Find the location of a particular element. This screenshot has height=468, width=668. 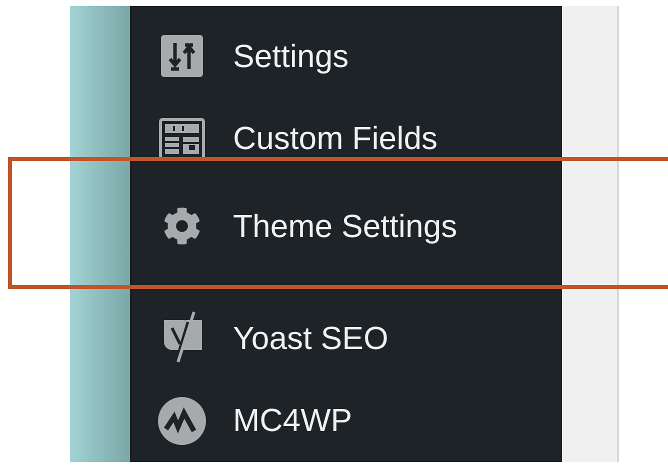

menu-item: Theme Settings is located at coordinates (345, 226).